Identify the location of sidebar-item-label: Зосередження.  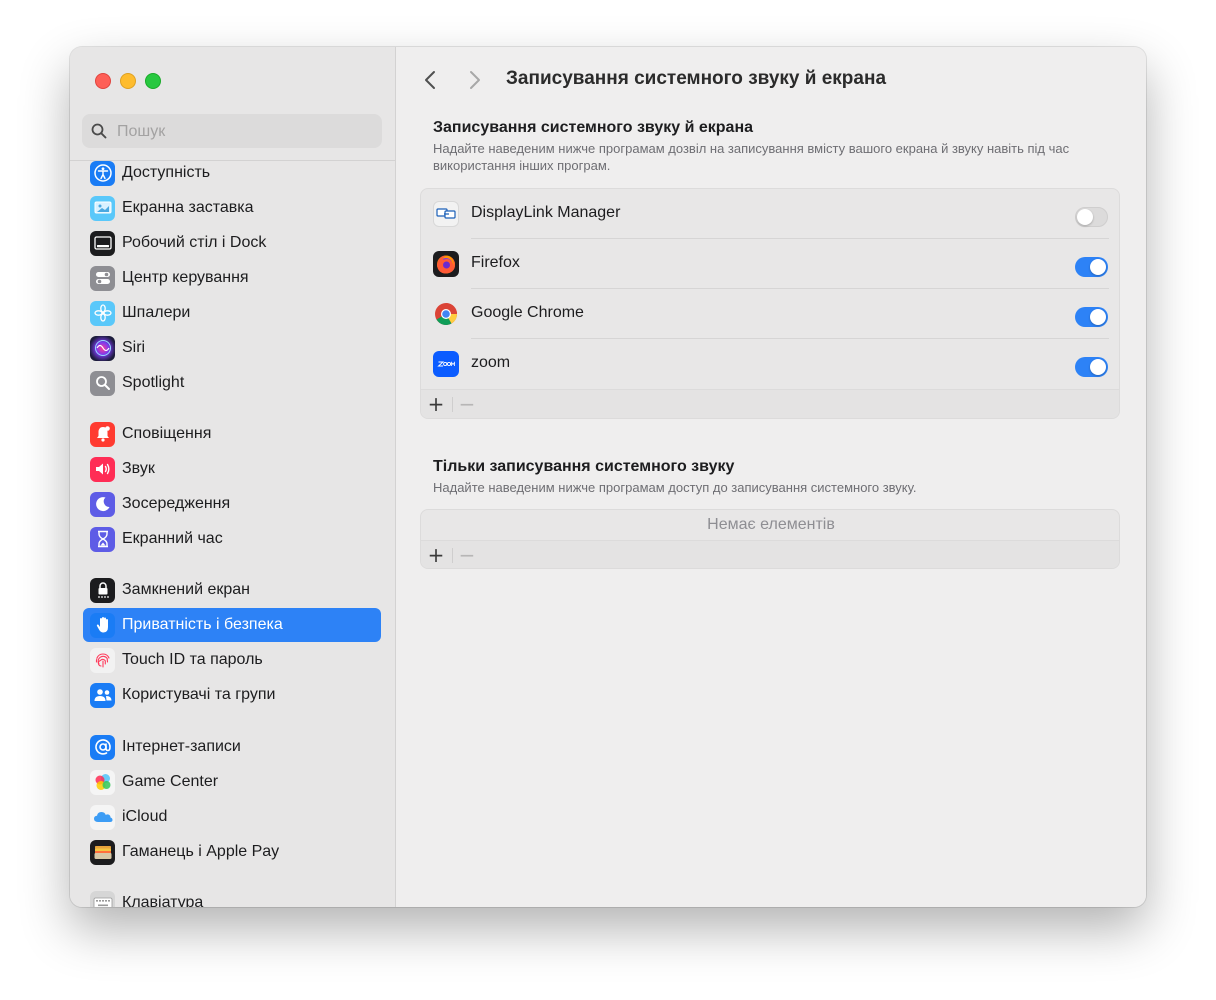
(176, 503).